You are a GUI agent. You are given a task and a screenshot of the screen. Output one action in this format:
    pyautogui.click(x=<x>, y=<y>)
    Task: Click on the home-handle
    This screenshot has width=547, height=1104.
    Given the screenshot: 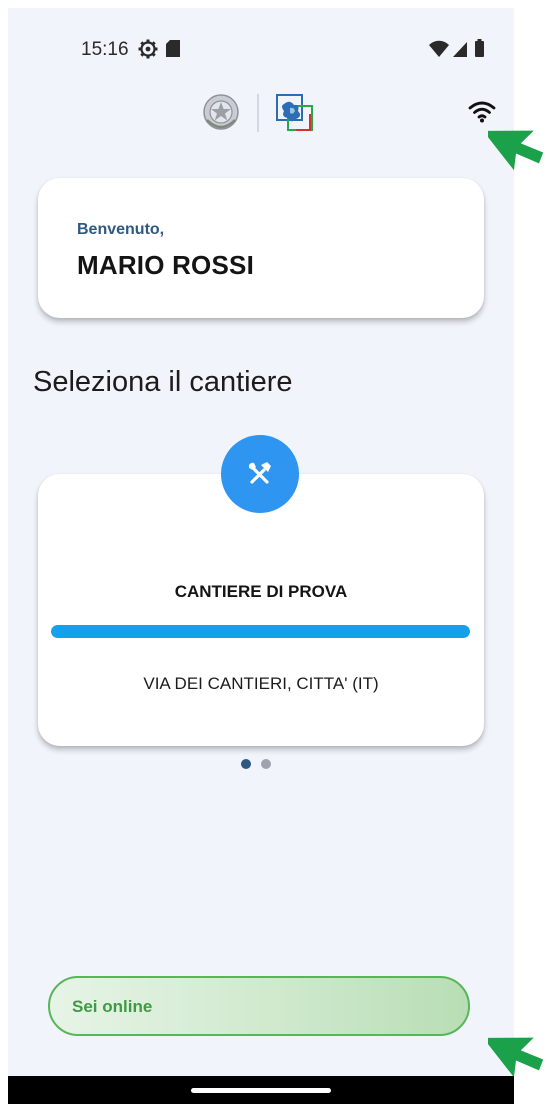 What is the action you would take?
    pyautogui.click(x=261, y=1090)
    